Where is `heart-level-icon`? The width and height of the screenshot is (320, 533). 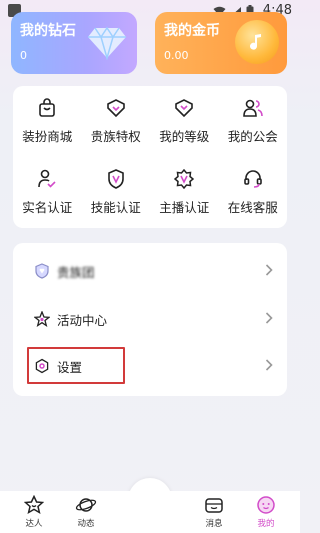
heart-level-icon is located at coordinates (184, 108).